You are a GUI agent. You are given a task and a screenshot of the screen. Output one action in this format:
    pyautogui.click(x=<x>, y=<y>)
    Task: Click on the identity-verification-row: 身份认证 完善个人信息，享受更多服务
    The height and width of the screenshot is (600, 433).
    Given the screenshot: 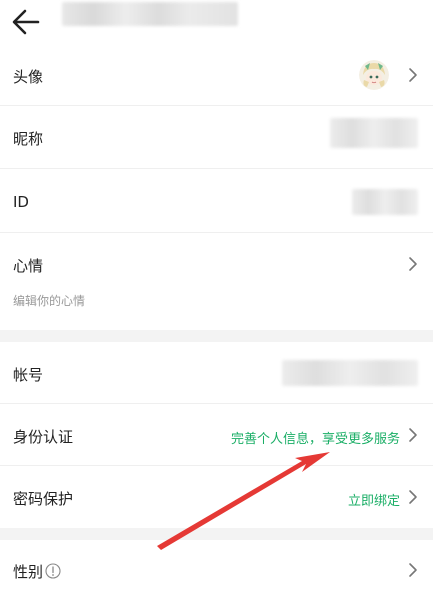 What is the action you would take?
    pyautogui.click(x=216, y=435)
    